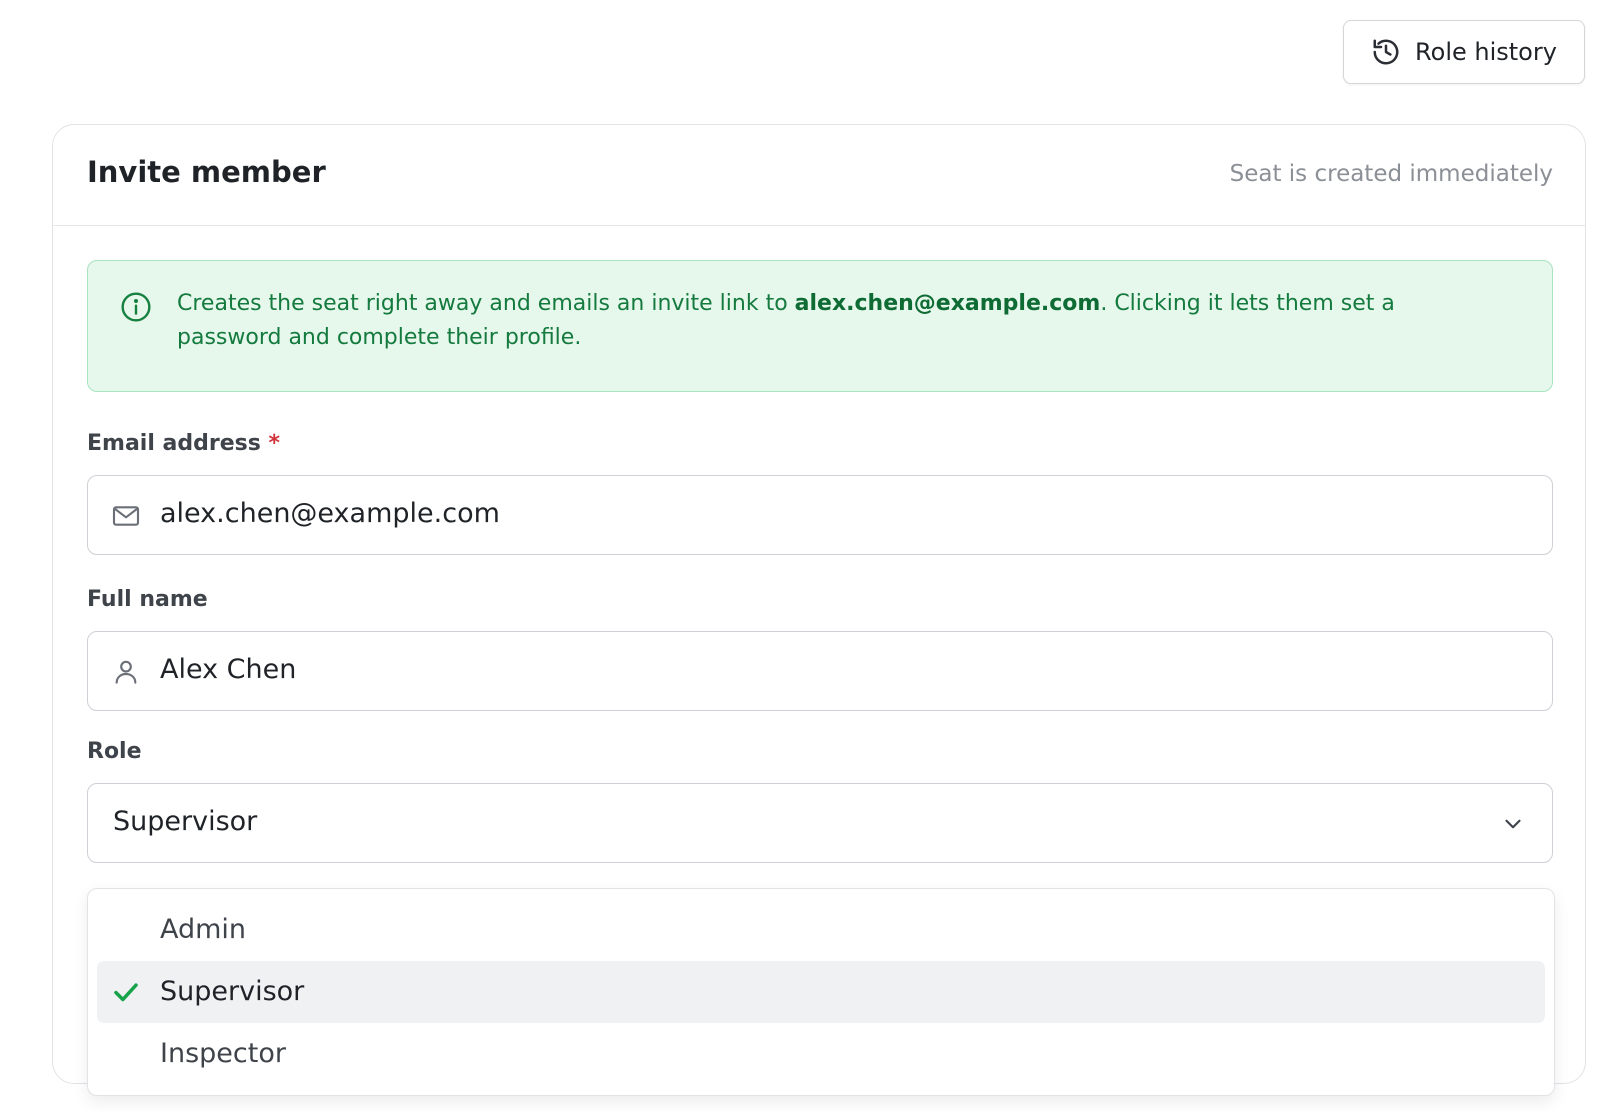  What do you see at coordinates (1486, 52) in the screenshot?
I see `role-history-label: Role history` at bounding box center [1486, 52].